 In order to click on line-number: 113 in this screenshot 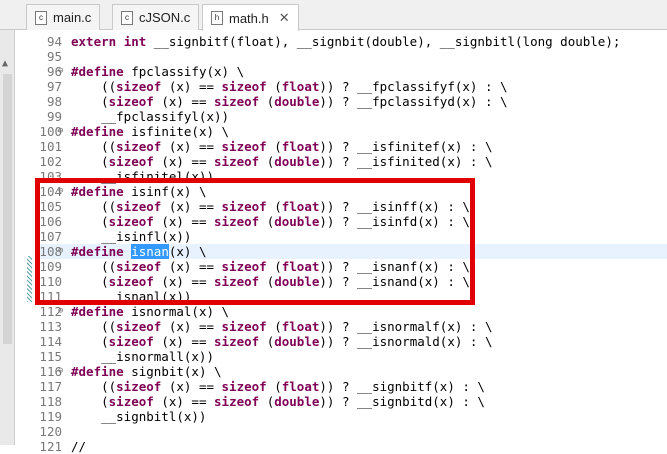, I will do `click(50, 326)`.